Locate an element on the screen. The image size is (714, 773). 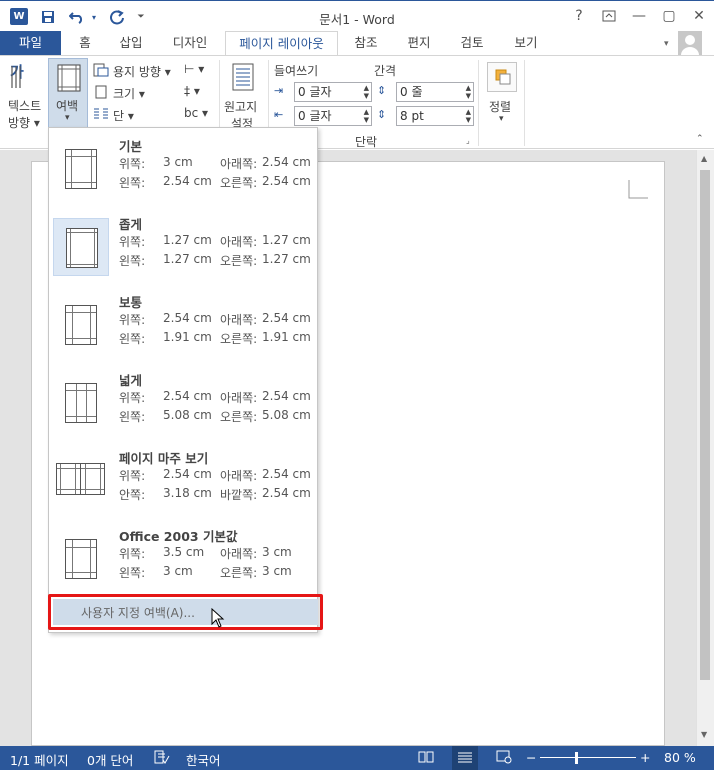
collapse-ribbon-icon: ⌃ is located at coordinates (700, 139).